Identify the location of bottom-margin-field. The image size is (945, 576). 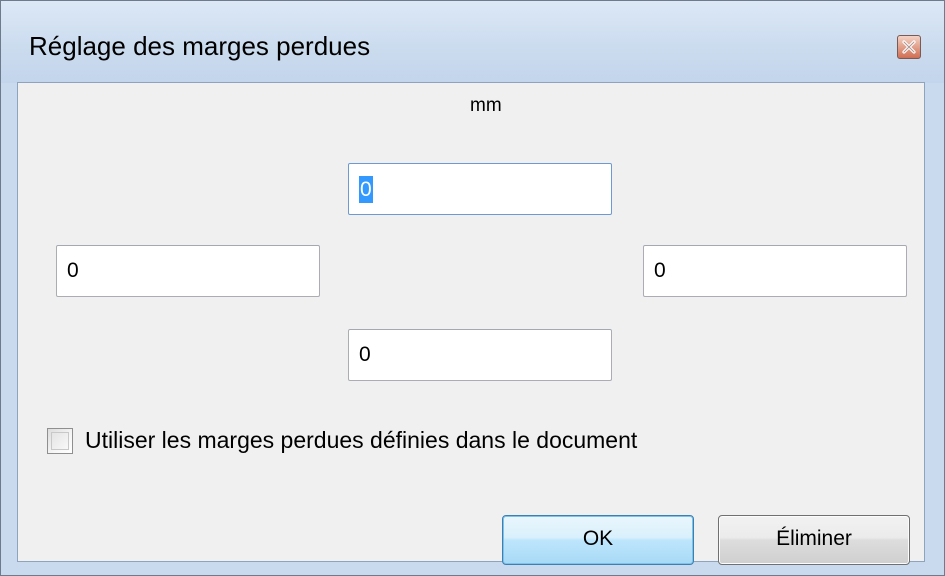
(480, 355).